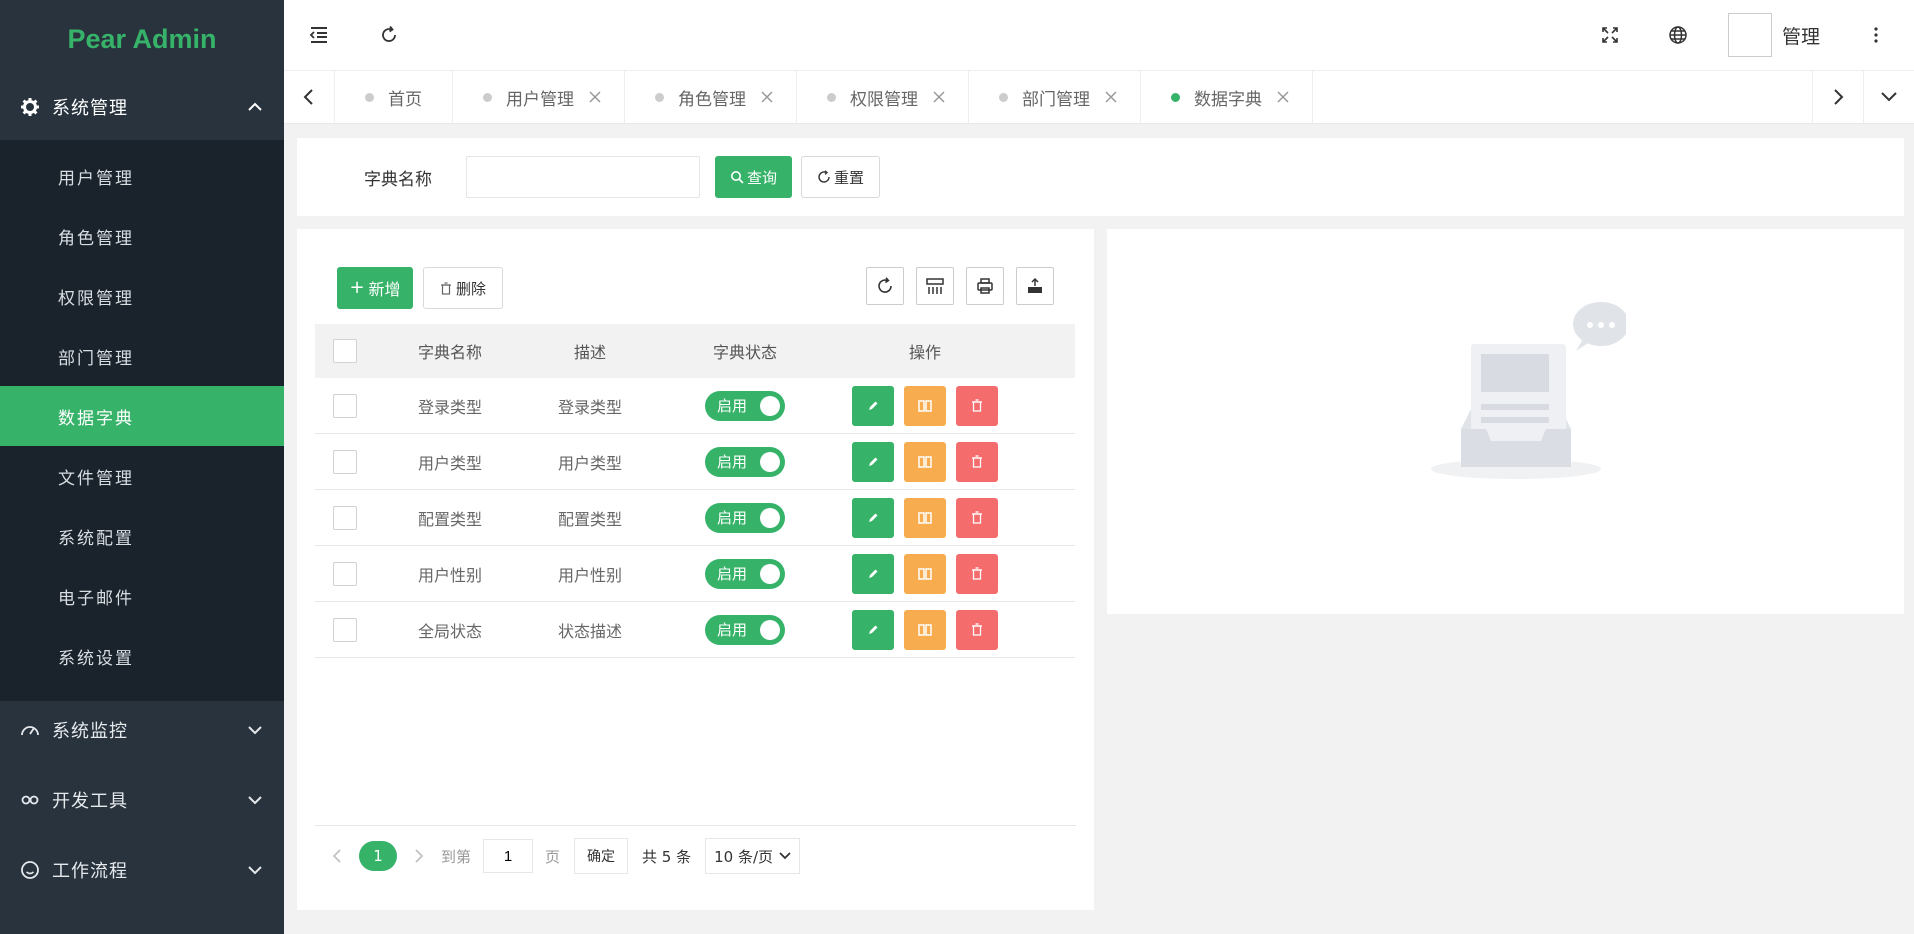  I want to click on add-button: + 新增, so click(375, 288).